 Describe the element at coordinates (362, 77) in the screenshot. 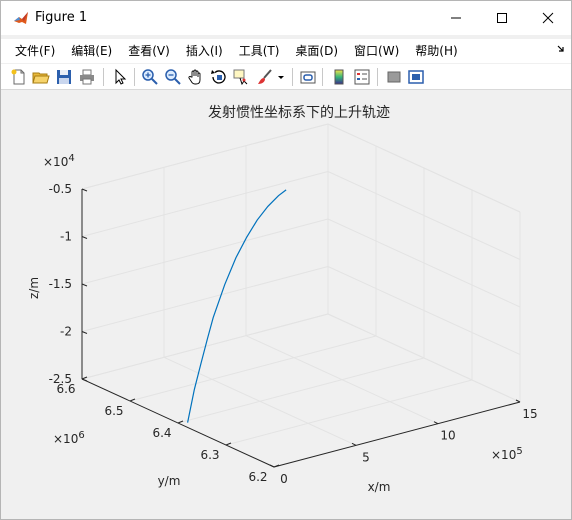

I see `legend-icon` at that location.